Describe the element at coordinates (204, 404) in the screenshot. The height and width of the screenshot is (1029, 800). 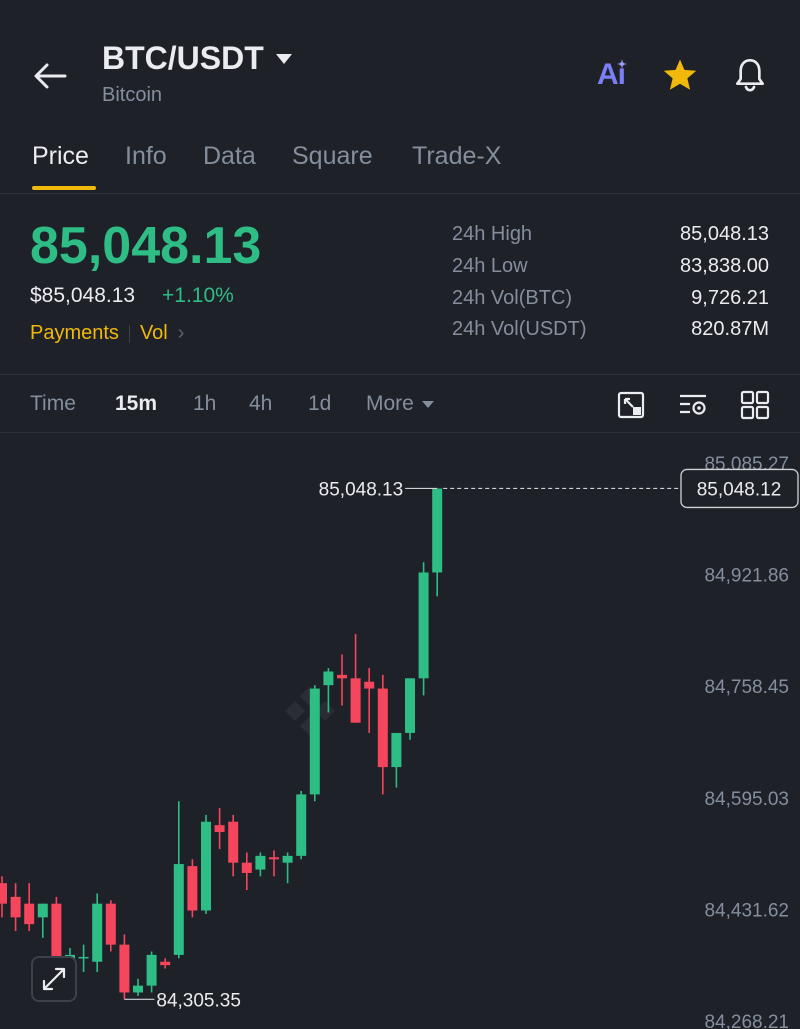
I see `interval-1h: 1h` at that location.